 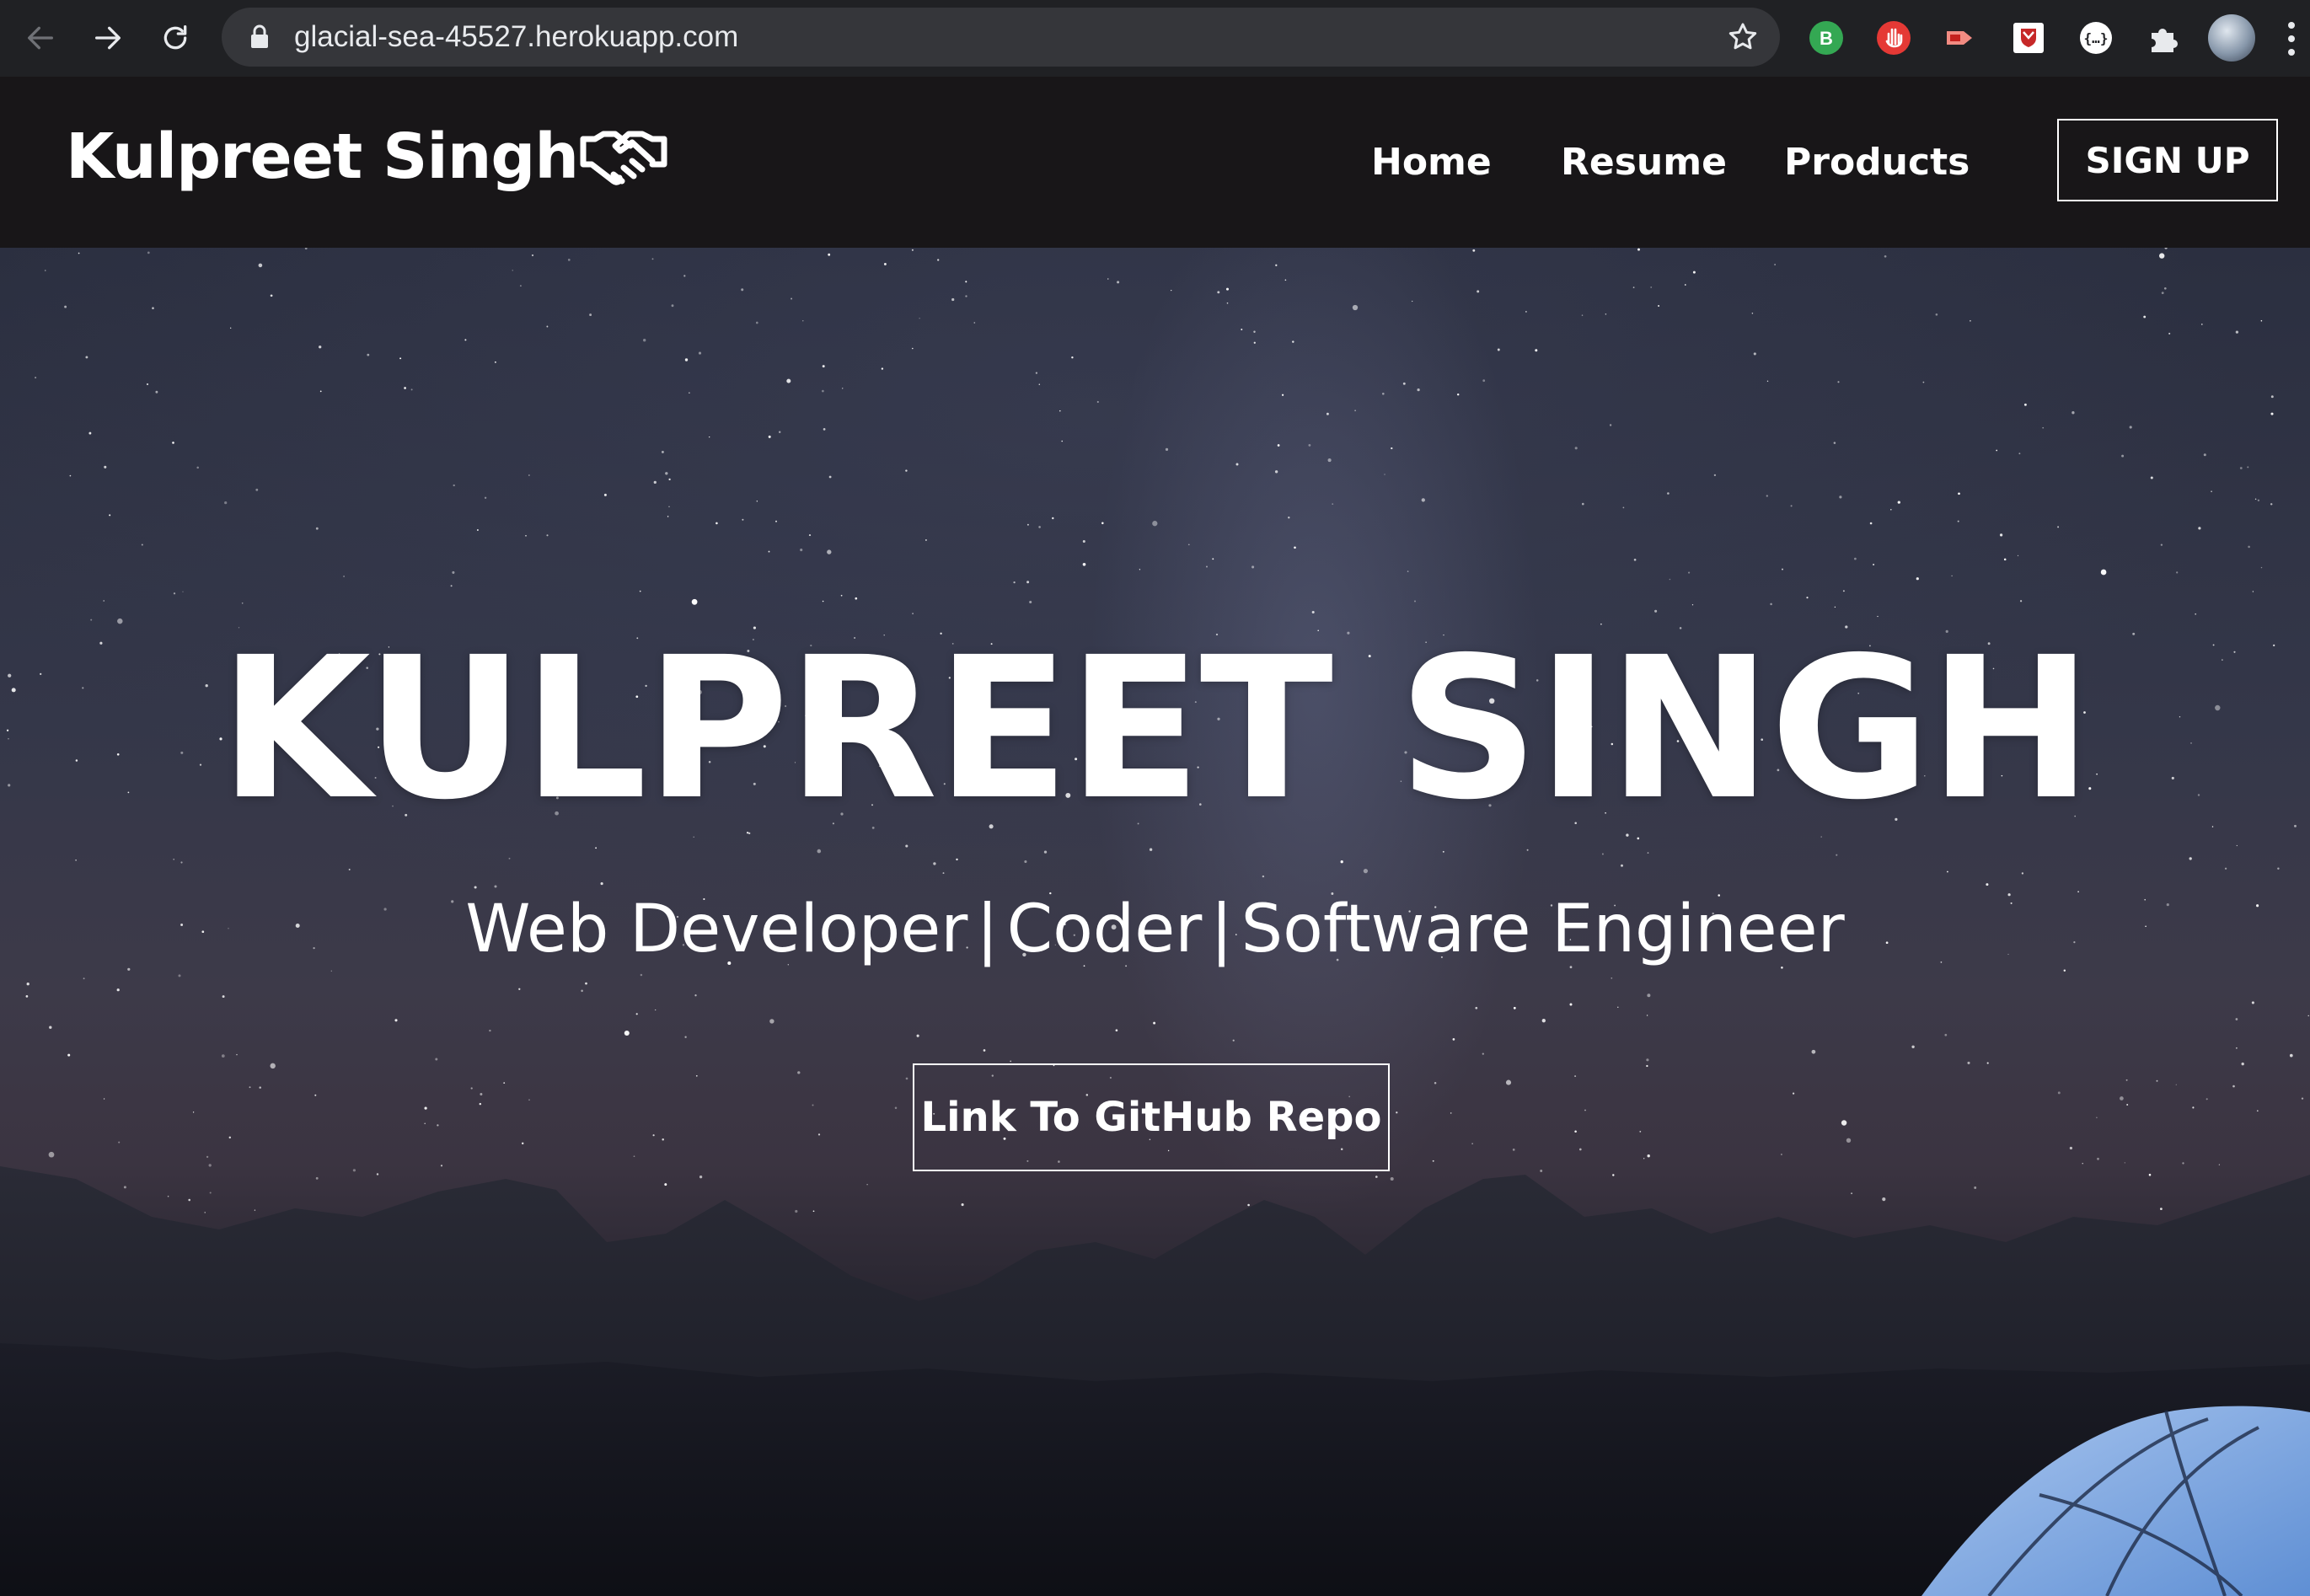 What do you see at coordinates (623, 158) in the screenshot?
I see `handshake-icon` at bounding box center [623, 158].